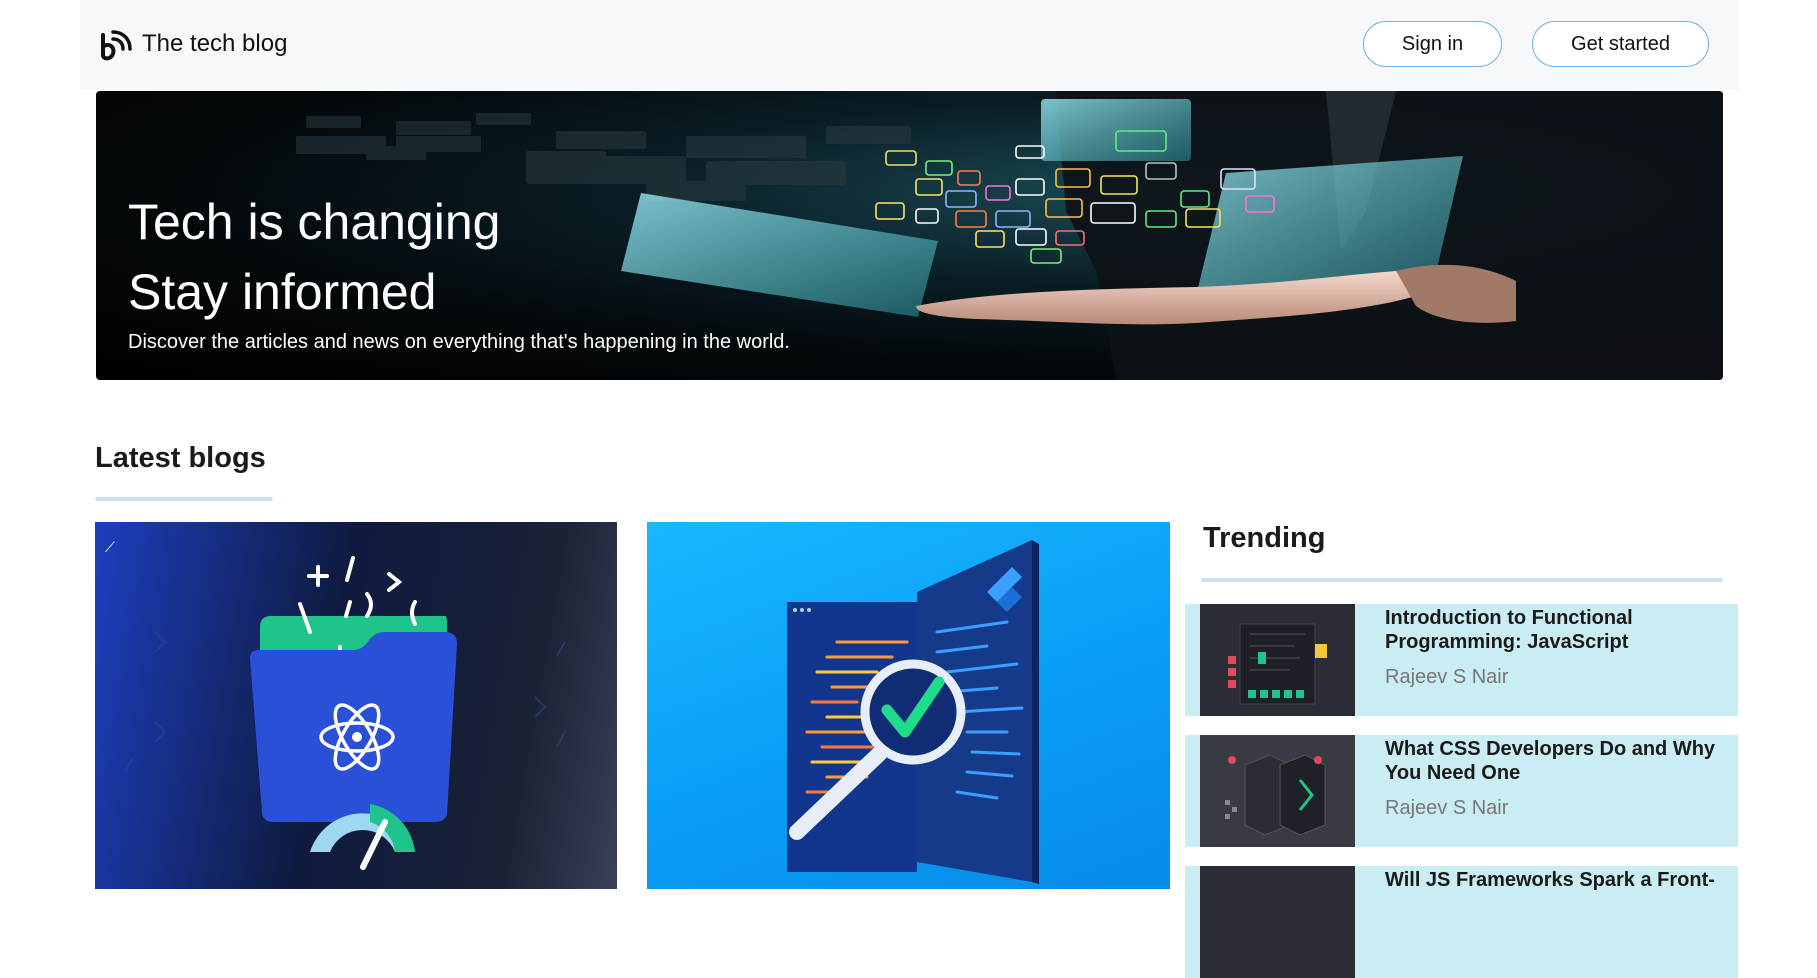 The image size is (1817, 978). Describe the element at coordinates (314, 257) in the screenshot. I see `hero-title: Tech is changing Stay informed` at that location.